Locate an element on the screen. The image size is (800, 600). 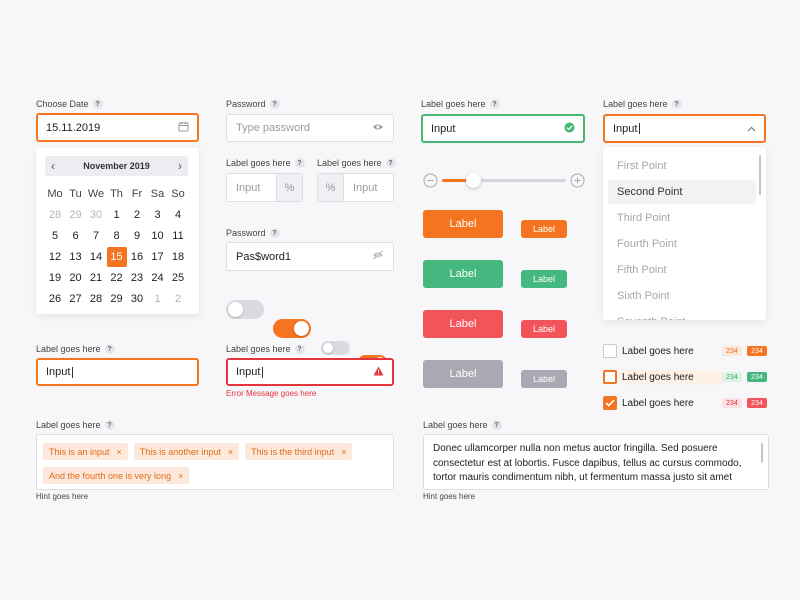
toggle-off-small is located at coordinates (335, 348).